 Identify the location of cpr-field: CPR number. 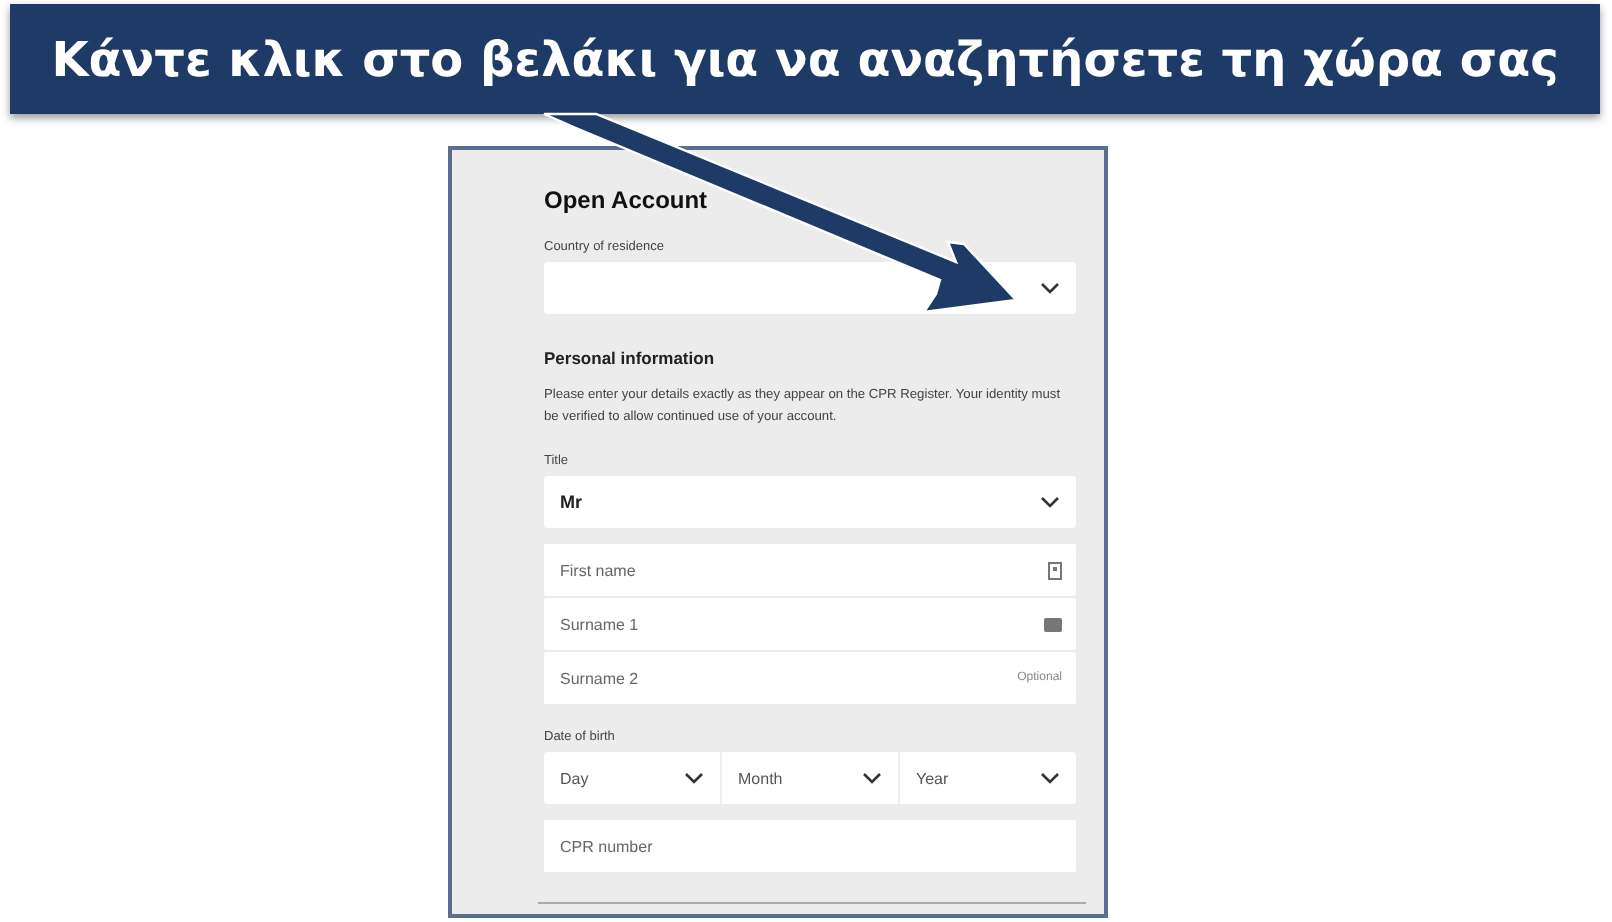
(810, 846).